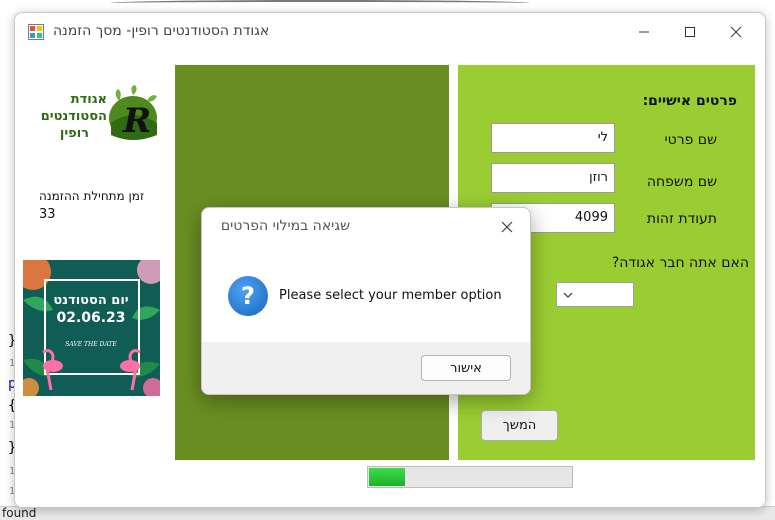 This screenshot has width=775, height=520. I want to click on dropdown-arrow, so click(568, 294).